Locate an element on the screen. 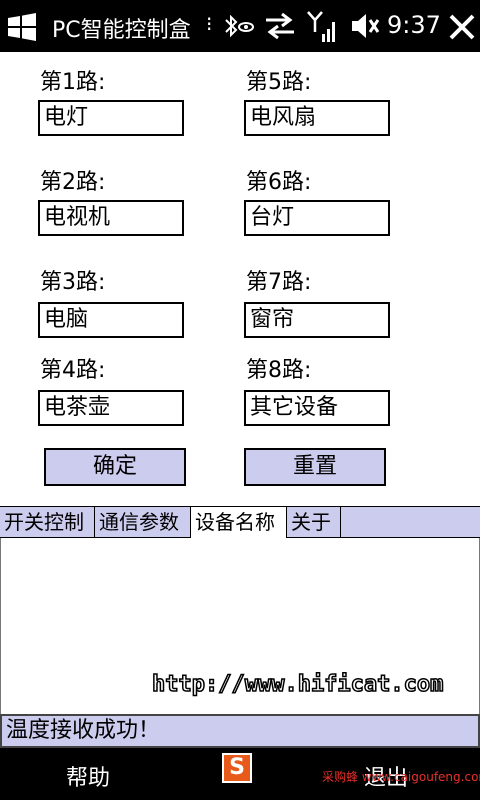 This screenshot has width=480, height=800. sogou-input-icon: S is located at coordinates (237, 768).